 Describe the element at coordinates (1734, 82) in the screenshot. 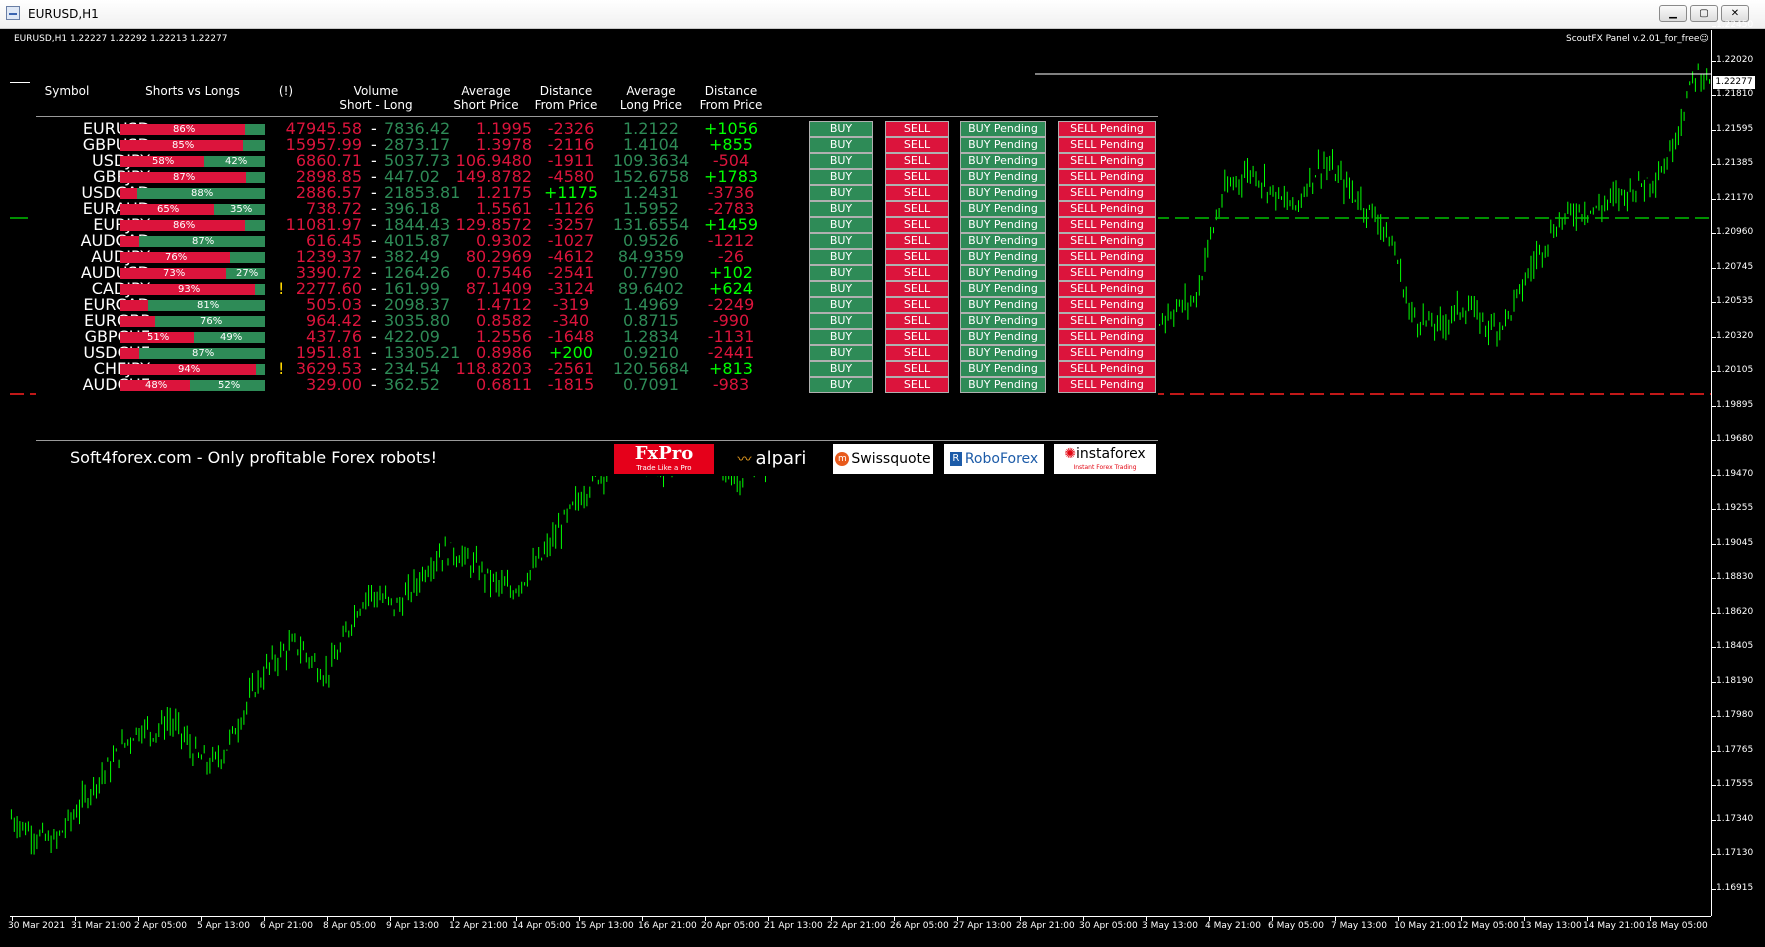

I see `current-price-badge: 1.22277` at that location.